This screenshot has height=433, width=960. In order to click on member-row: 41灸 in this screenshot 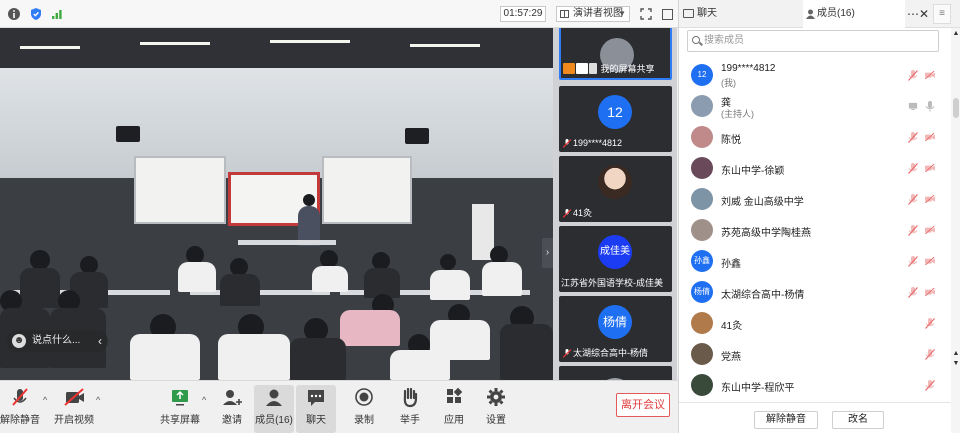, I will do `click(815, 323)`.